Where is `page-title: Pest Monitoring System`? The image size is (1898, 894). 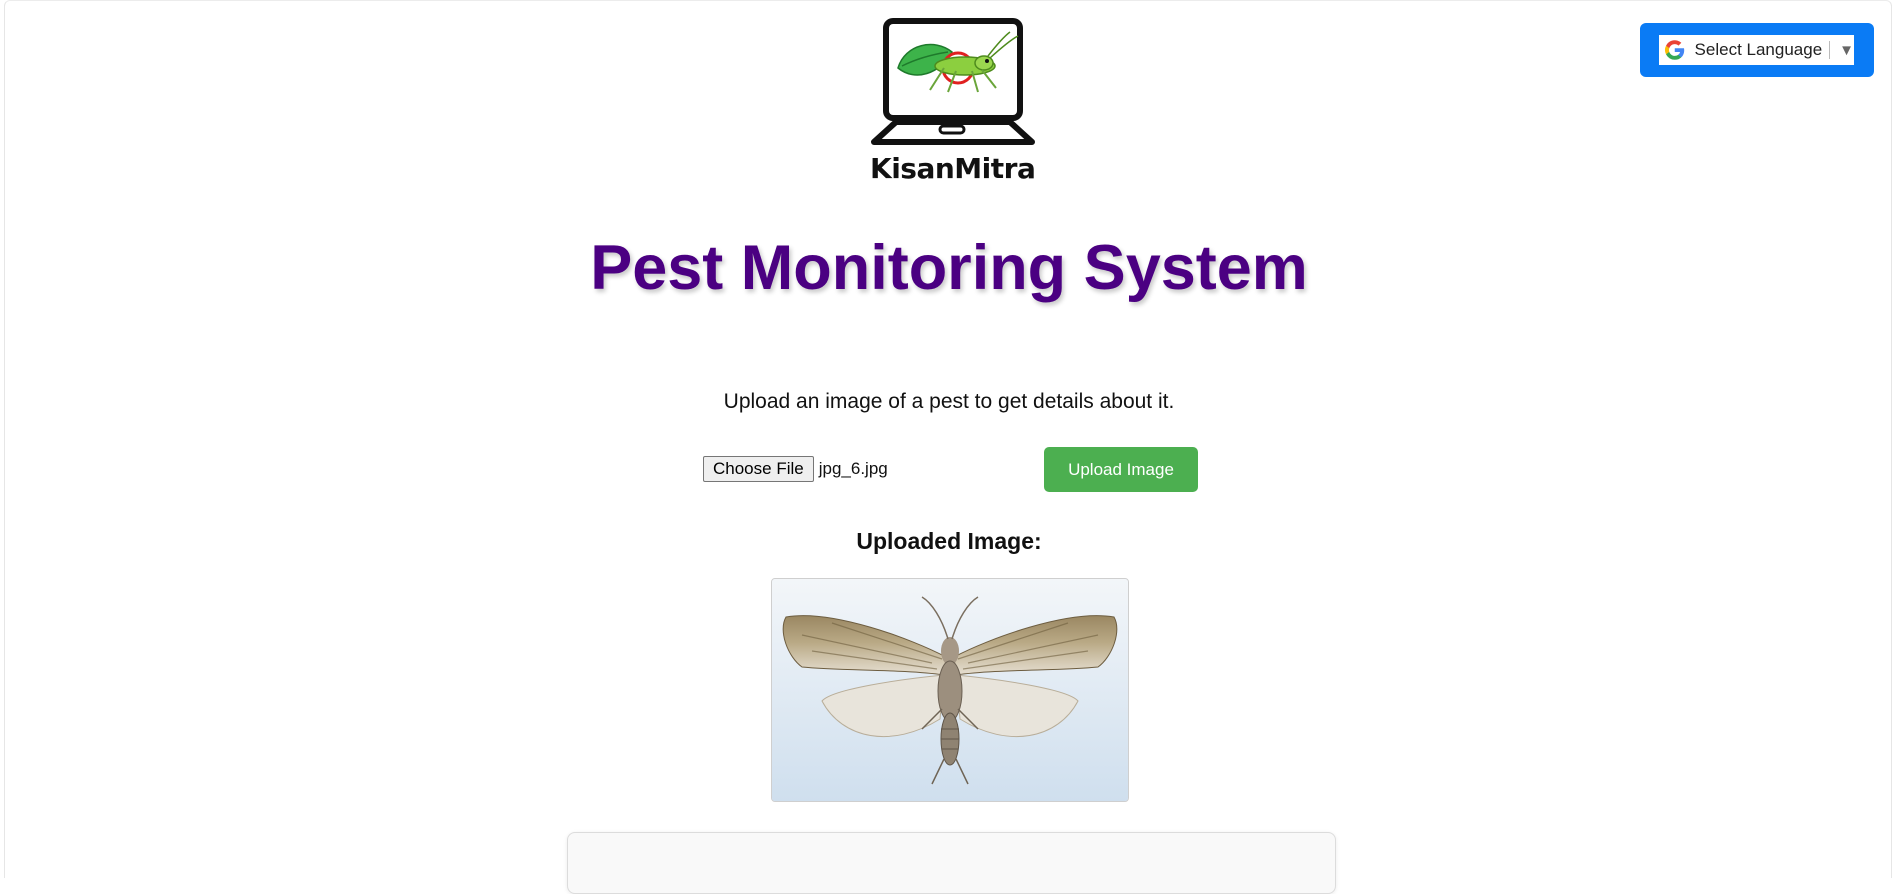
page-title: Pest Monitoring System is located at coordinates (949, 268).